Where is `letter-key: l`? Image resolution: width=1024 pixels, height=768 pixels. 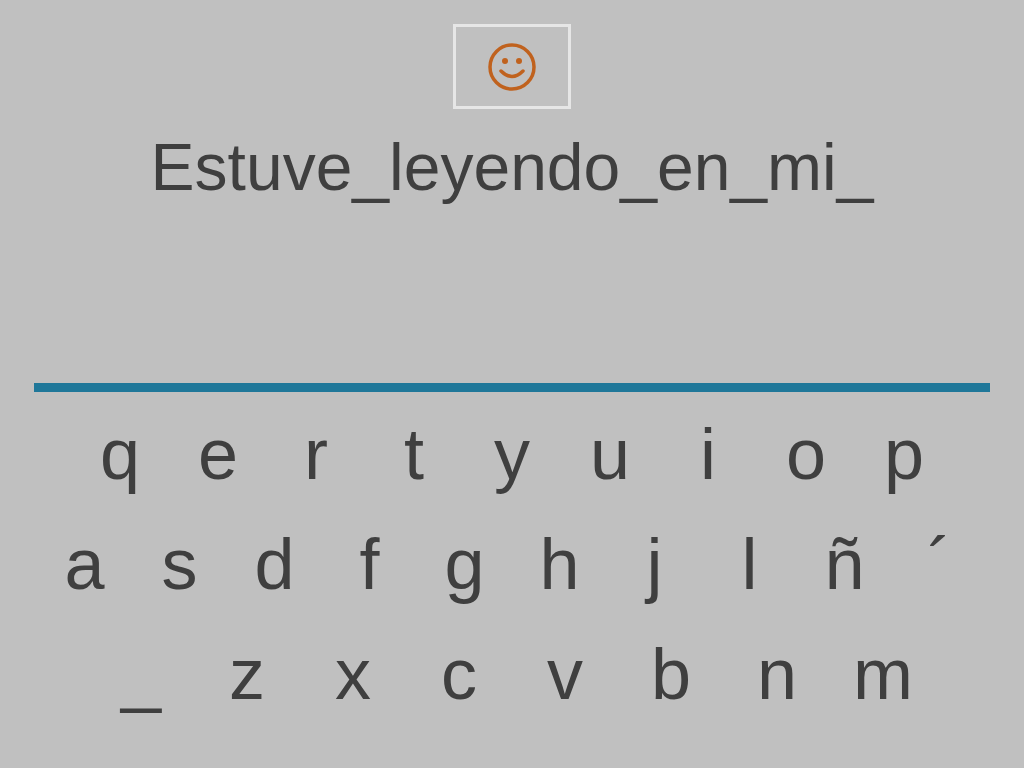
letter-key: l is located at coordinates (749, 564).